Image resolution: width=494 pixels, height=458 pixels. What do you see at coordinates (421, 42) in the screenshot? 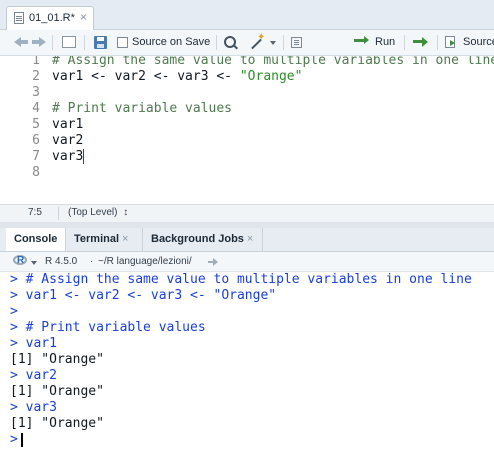
I see `rerun-icon` at bounding box center [421, 42].